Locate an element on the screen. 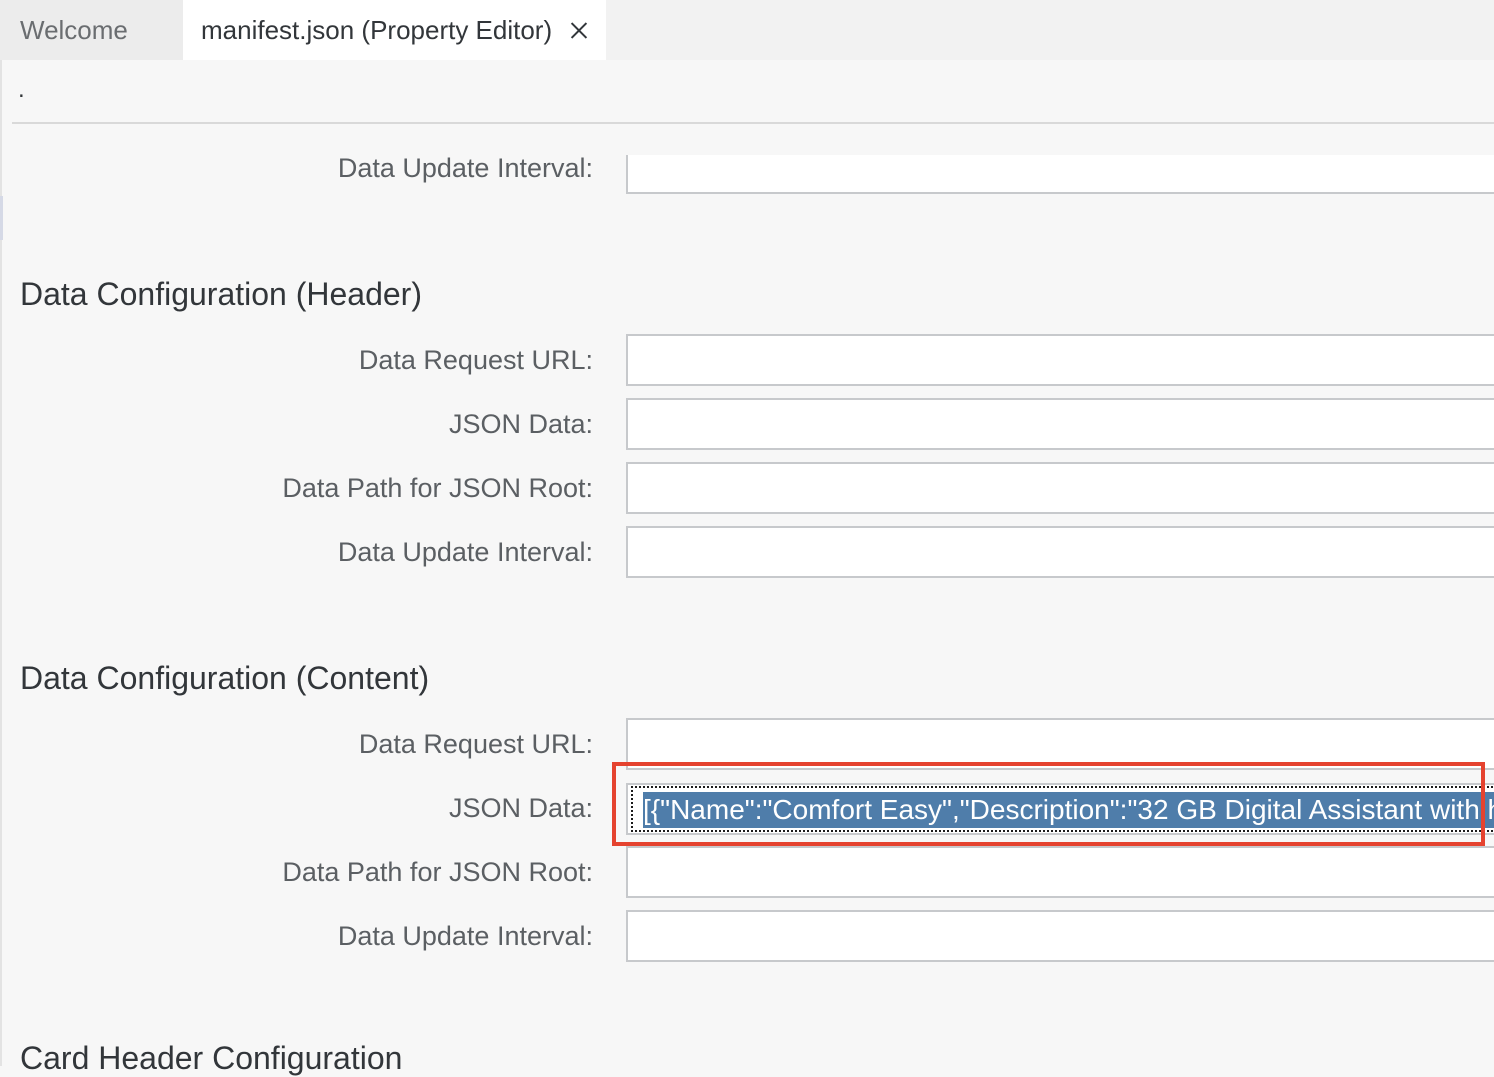  content-data-update-interval-label: Data Update Interval: is located at coordinates (465, 936).